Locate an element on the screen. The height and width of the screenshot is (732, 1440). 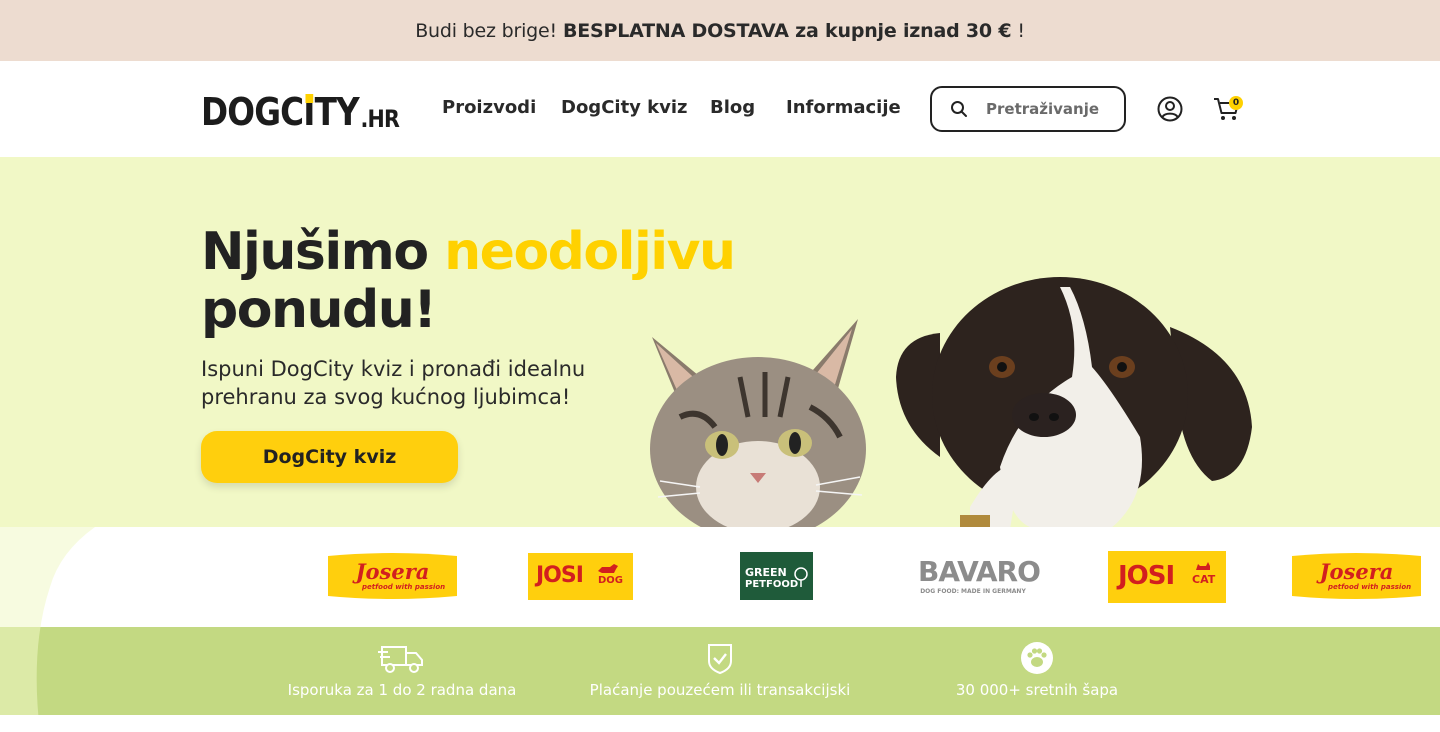
announcement-highlight: BESPLATNA DOSTAVA za kupnje iznad 30 € is located at coordinates (787, 30).